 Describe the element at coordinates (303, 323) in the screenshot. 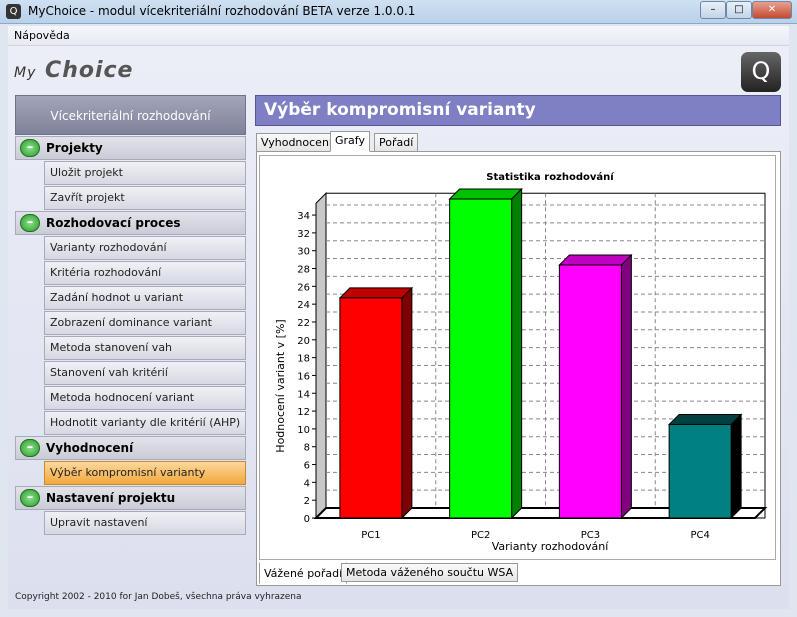

I see `y-tick-label: 22` at that location.